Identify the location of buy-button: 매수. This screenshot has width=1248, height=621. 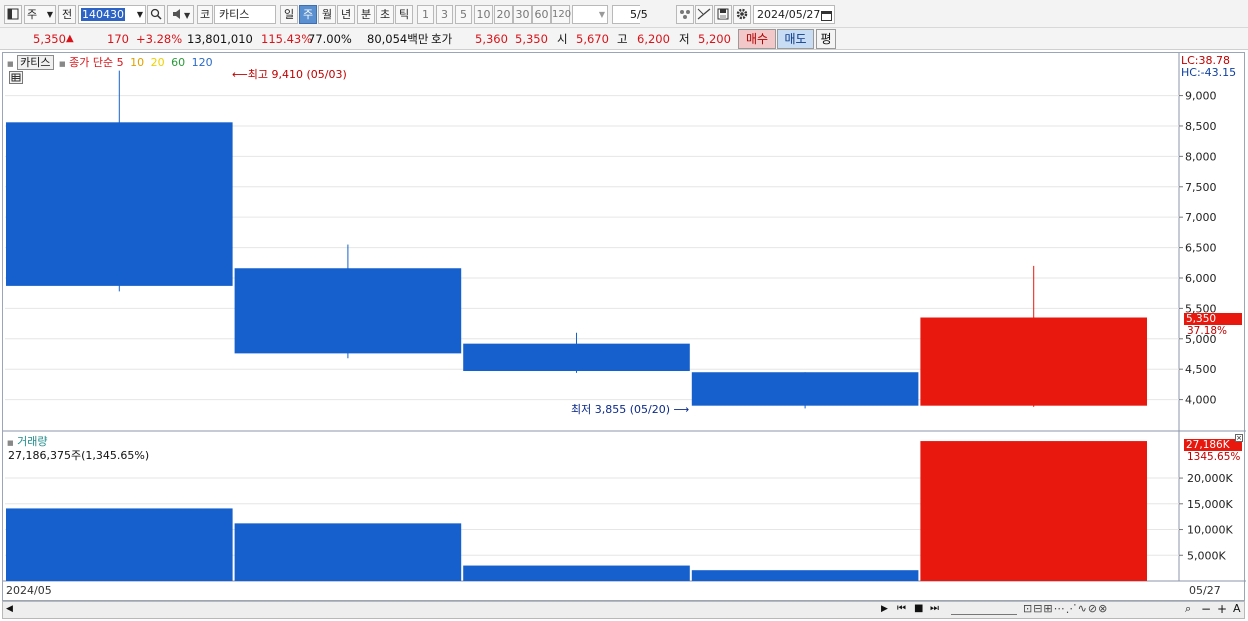
(757, 39).